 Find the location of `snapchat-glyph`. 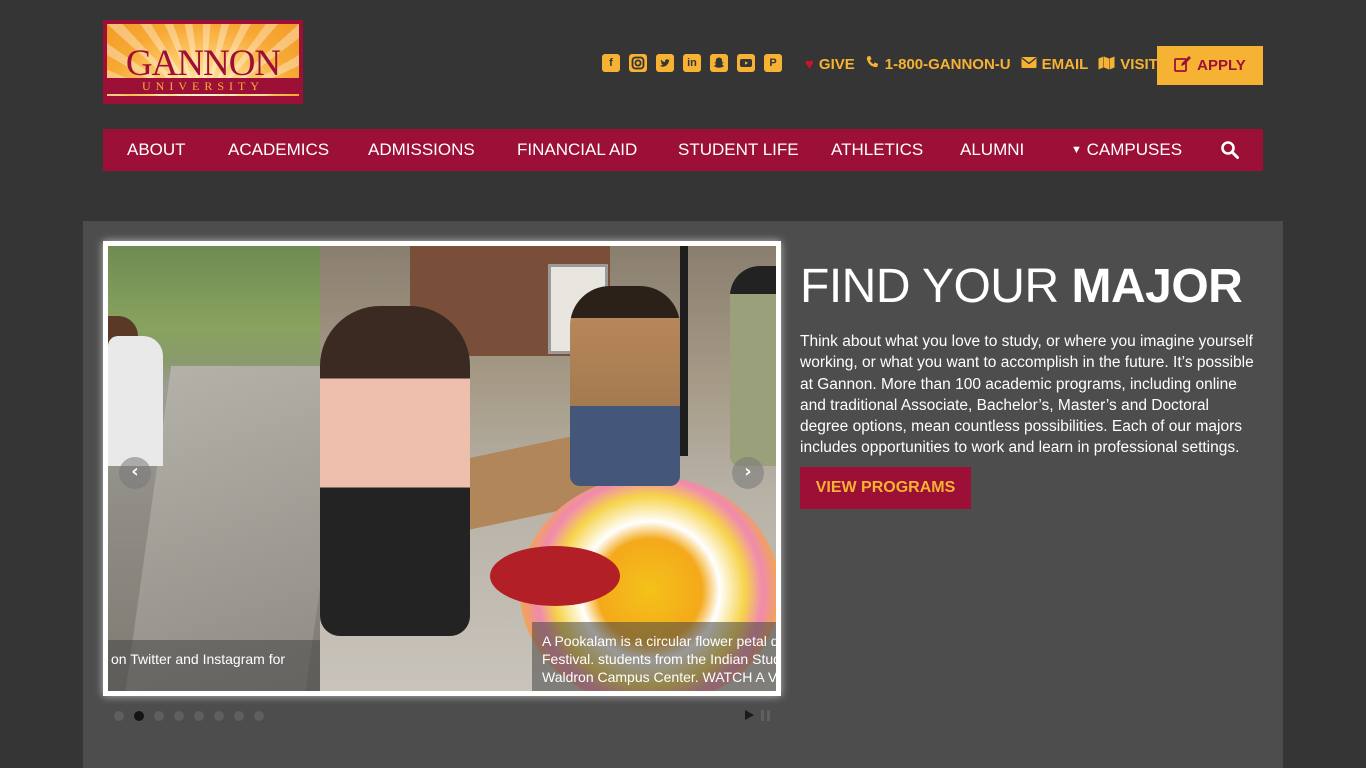

snapchat-glyph is located at coordinates (719, 62).